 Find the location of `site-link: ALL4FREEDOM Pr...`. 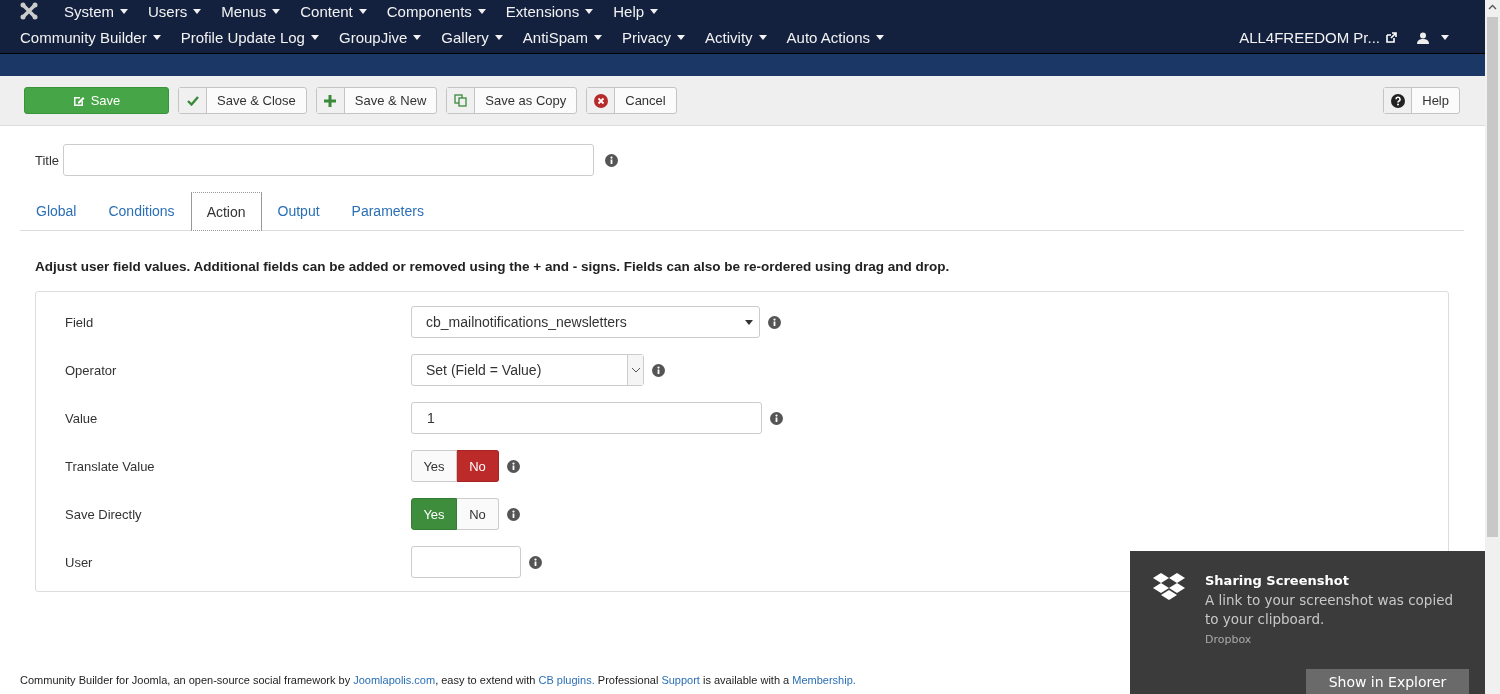

site-link: ALL4FREEDOM Pr... is located at coordinates (1318, 37).